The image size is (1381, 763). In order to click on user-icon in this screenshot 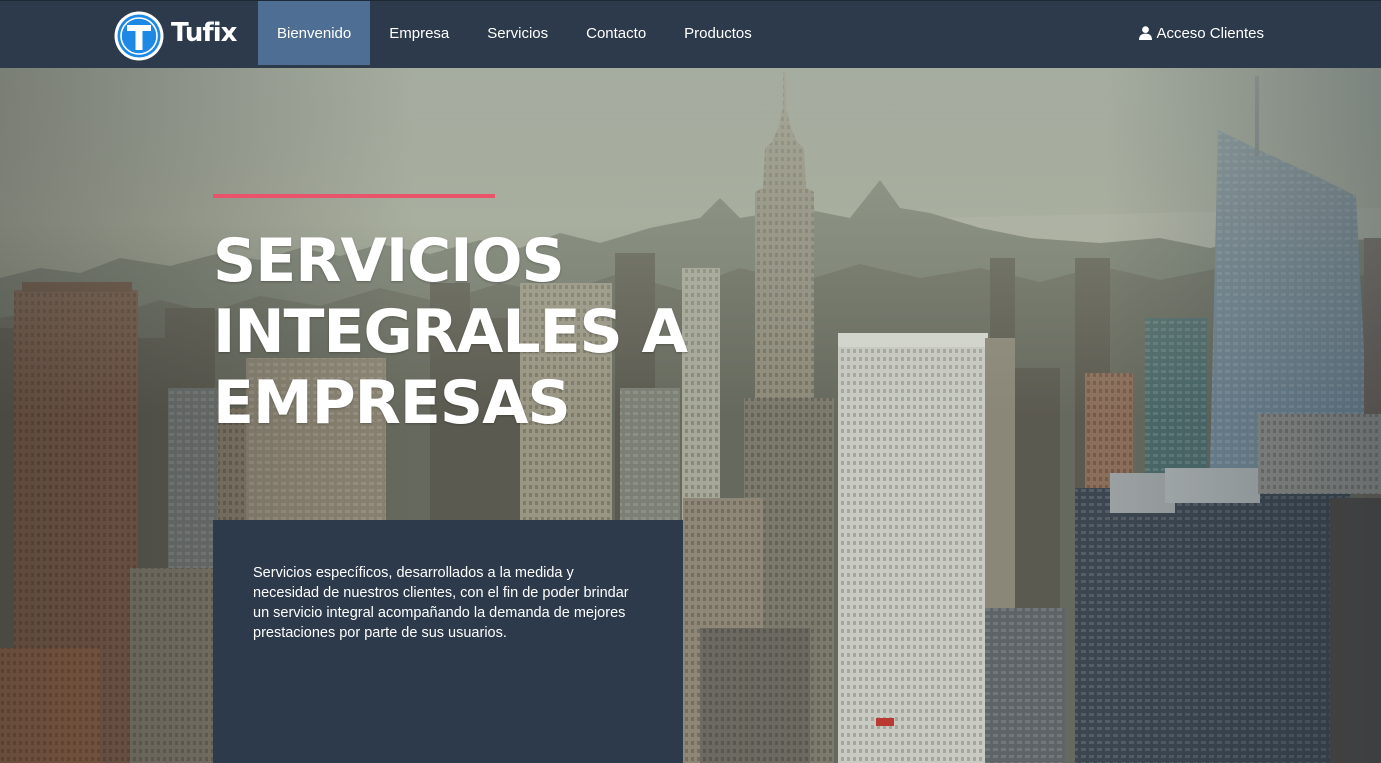, I will do `click(1146, 33)`.